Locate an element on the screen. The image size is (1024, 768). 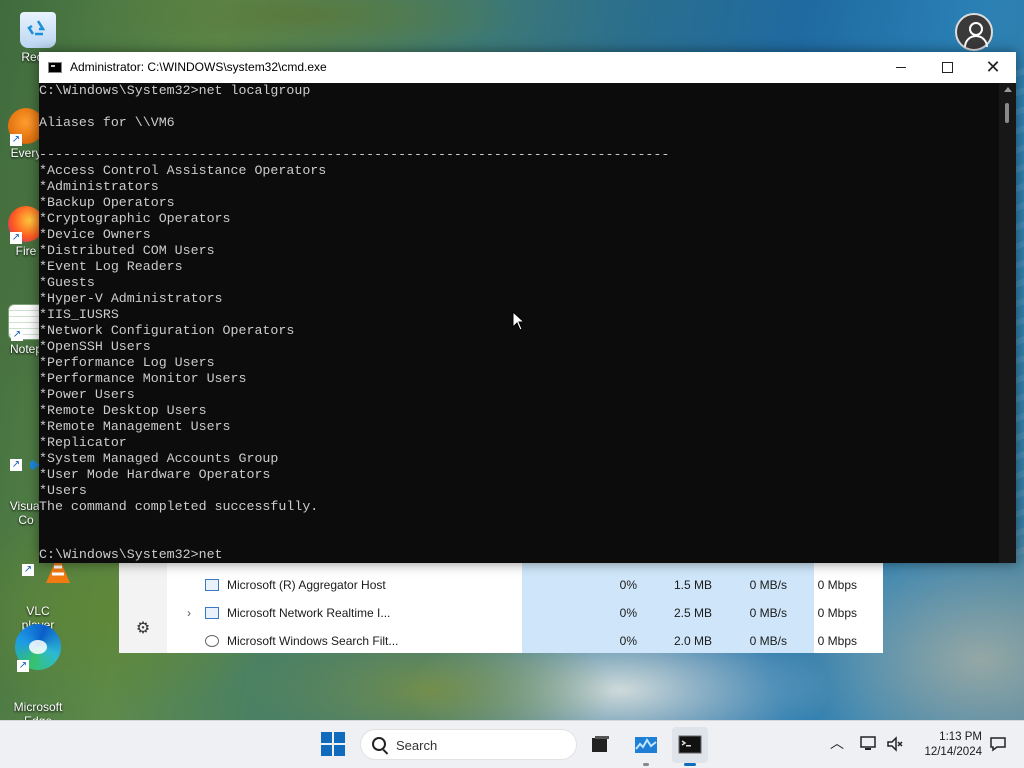
process-name: Microsoft (R) Aggregator Host is located at coordinates (306, 585).